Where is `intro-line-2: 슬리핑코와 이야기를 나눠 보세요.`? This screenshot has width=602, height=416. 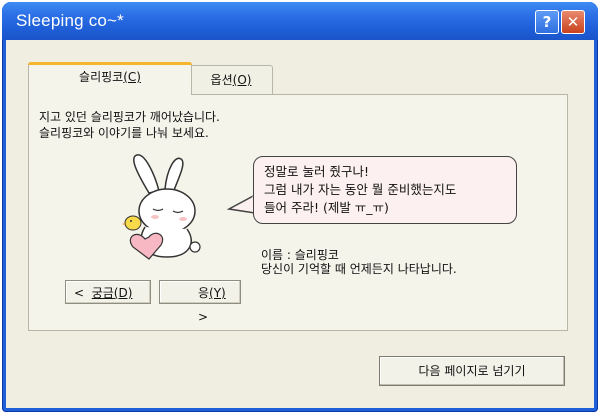 intro-line-2: 슬리핑코와 이야기를 나눠 보세요. is located at coordinates (124, 133).